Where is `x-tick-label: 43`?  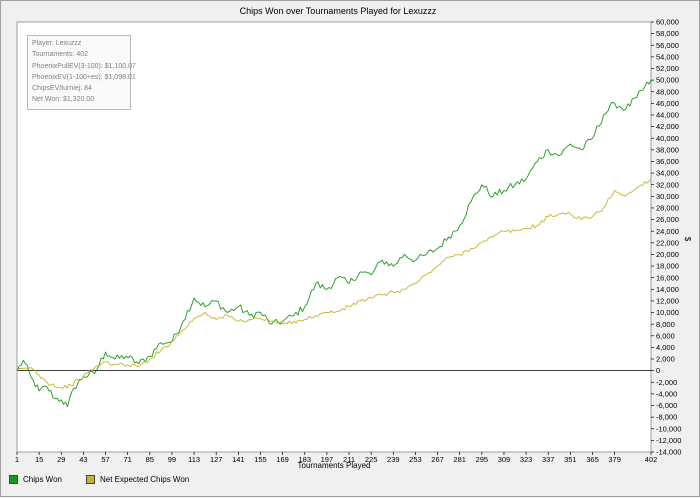 x-tick-label: 43 is located at coordinates (83, 459).